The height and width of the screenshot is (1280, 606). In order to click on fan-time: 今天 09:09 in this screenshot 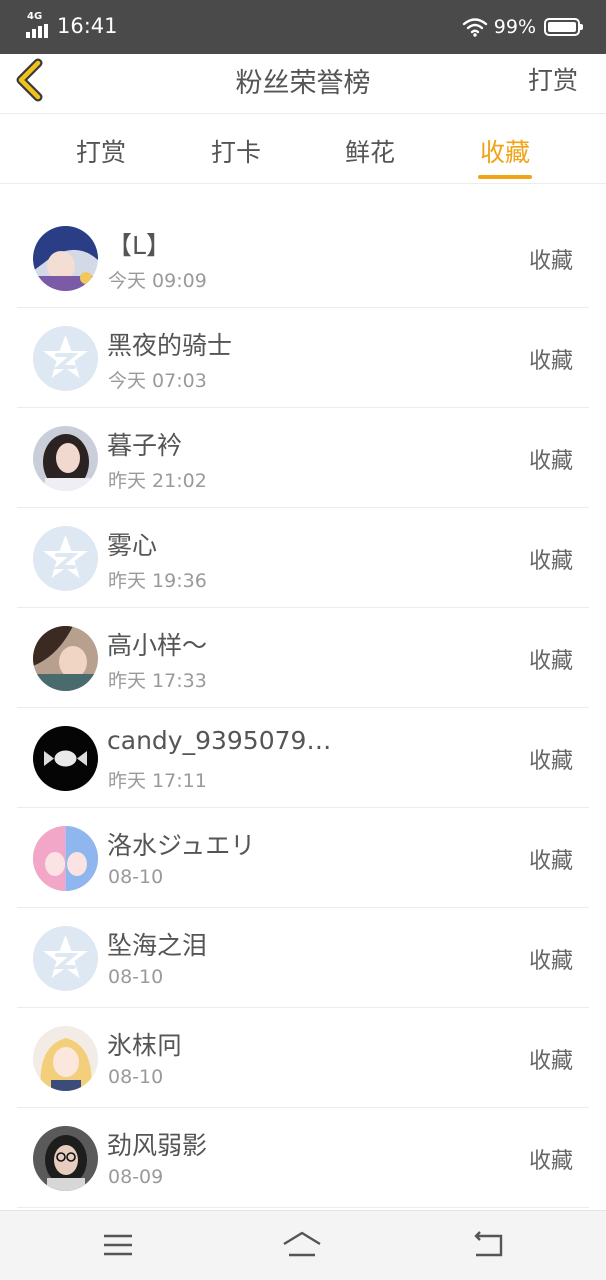, I will do `click(157, 281)`.